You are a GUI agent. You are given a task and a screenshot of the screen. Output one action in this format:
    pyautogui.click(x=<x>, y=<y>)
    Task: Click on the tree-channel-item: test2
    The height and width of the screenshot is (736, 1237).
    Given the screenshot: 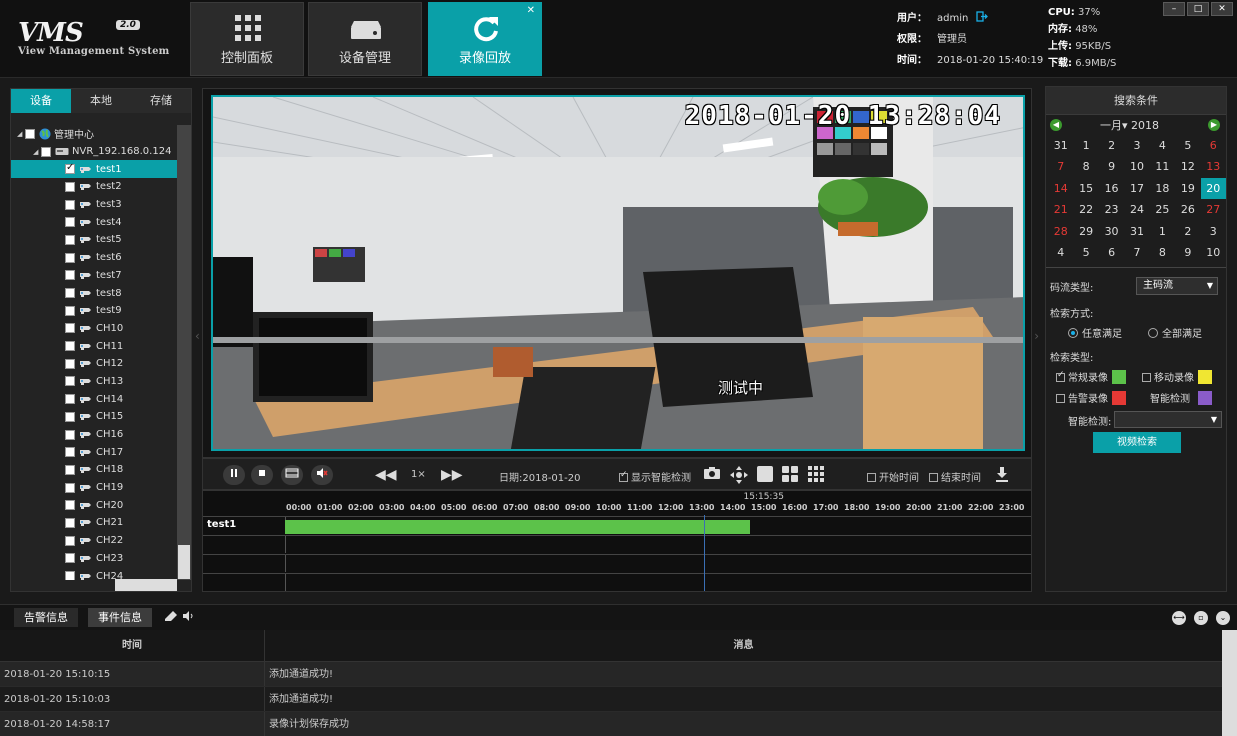 What is the action you would take?
    pyautogui.click(x=94, y=187)
    